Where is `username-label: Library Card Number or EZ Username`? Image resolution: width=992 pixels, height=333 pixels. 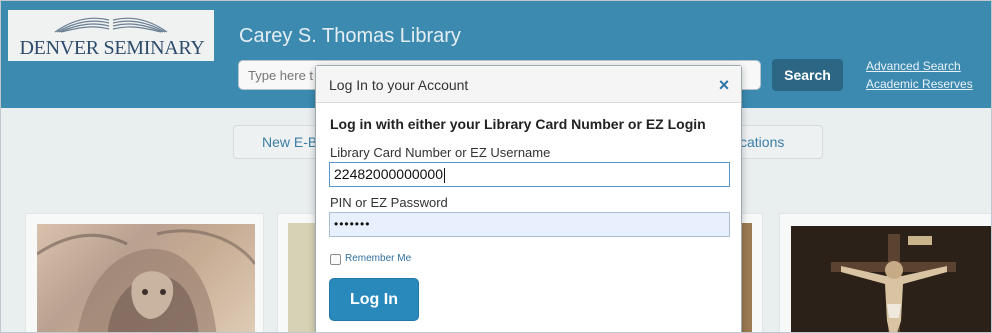
username-label: Library Card Number or EZ Username is located at coordinates (440, 152).